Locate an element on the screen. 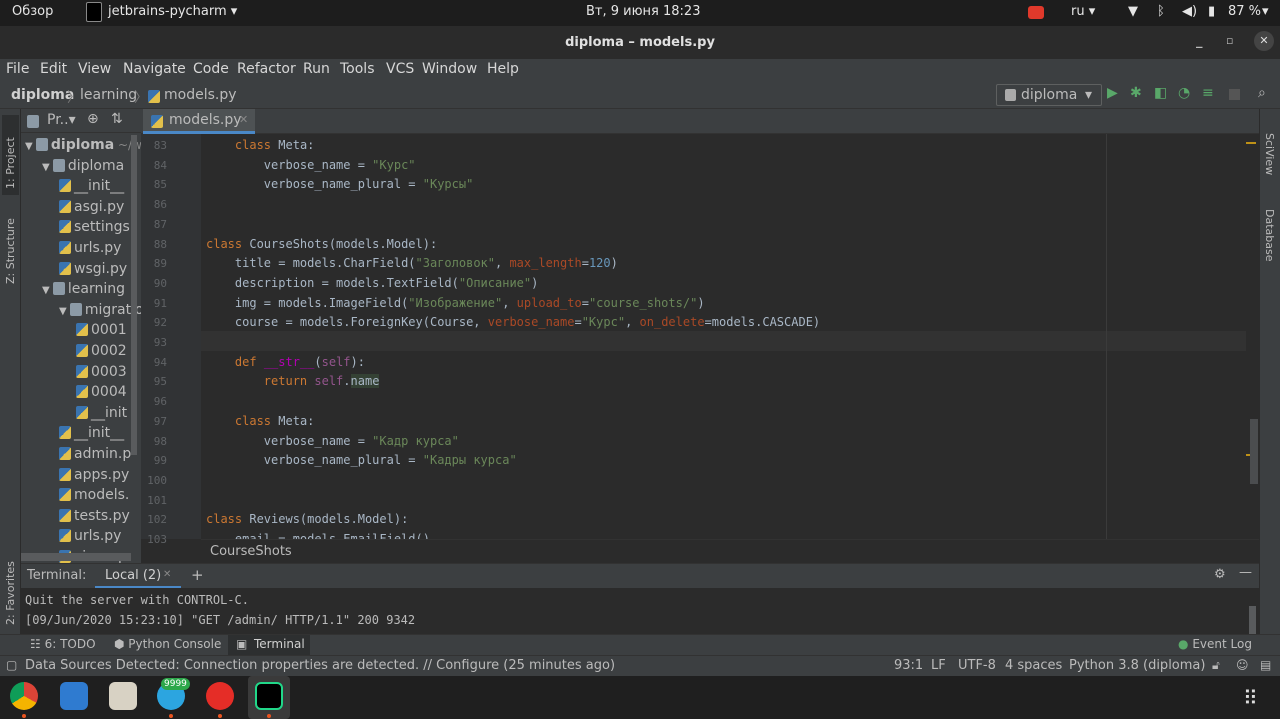  line-separator: LF is located at coordinates (938, 665).